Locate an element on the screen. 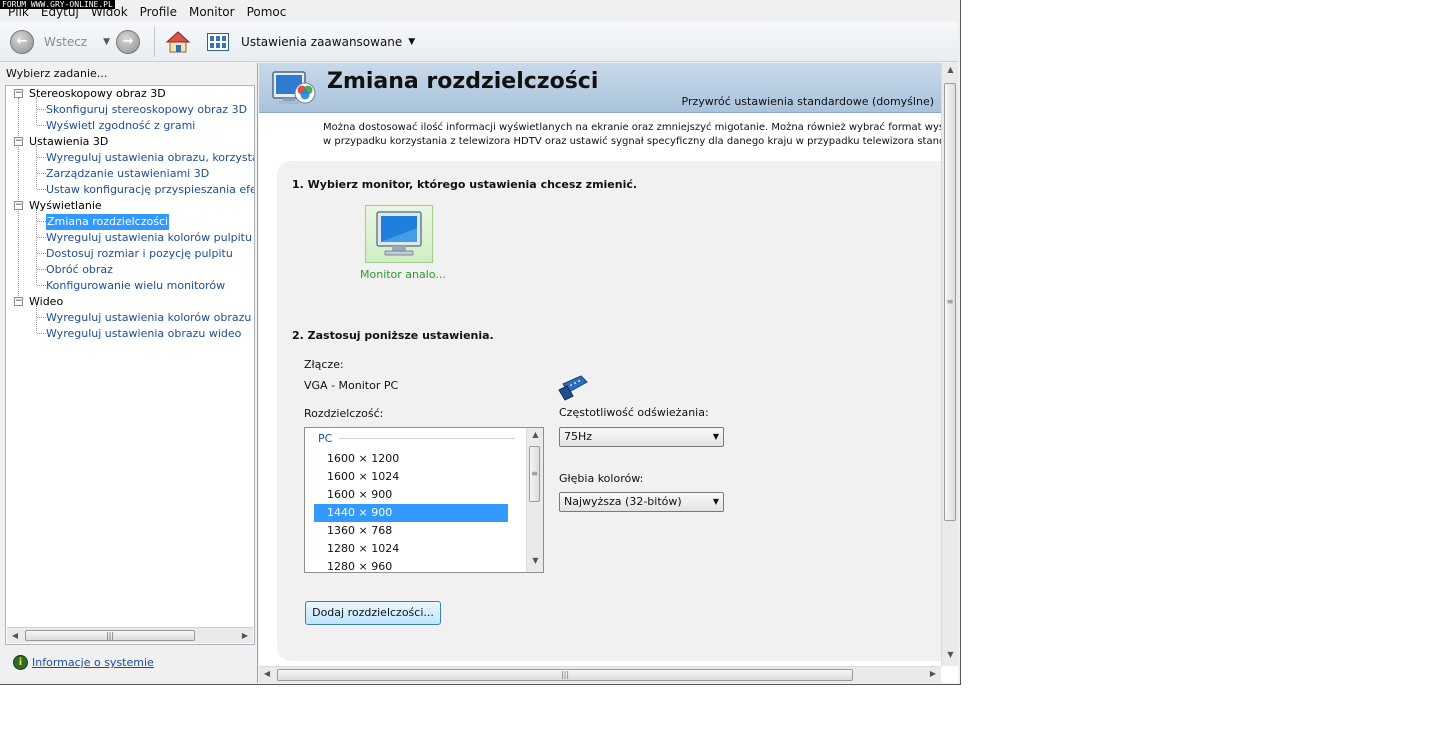 The image size is (1434, 756). refresh-rate-label: Częstotliwość odświeżania: is located at coordinates (634, 412).